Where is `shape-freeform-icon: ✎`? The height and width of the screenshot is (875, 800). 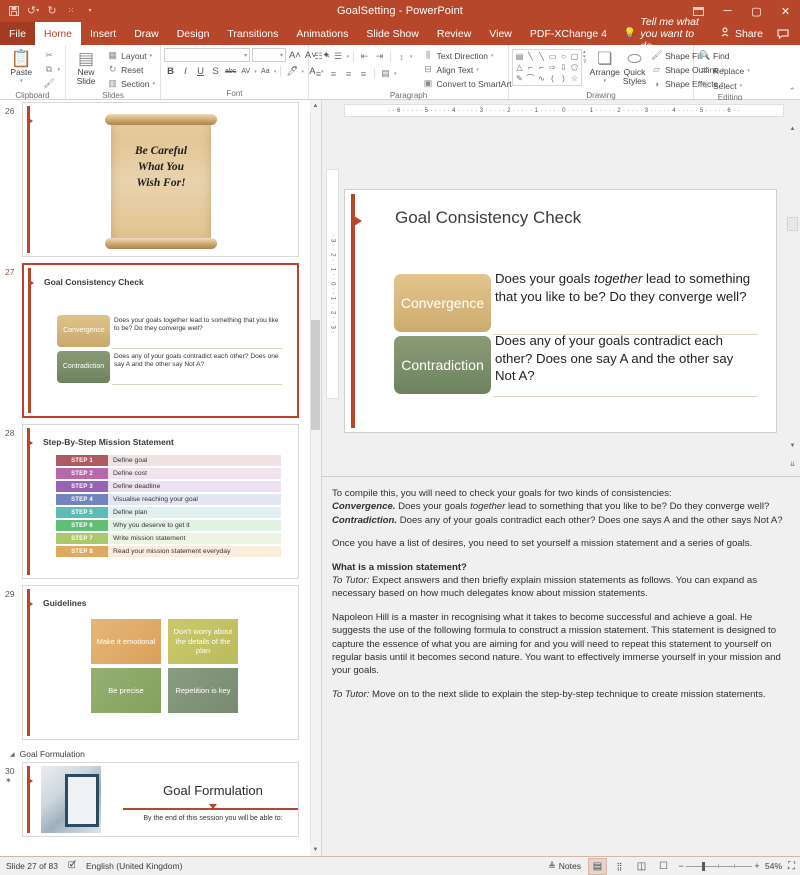
shape-freeform-icon: ✎ is located at coordinates (519, 78).